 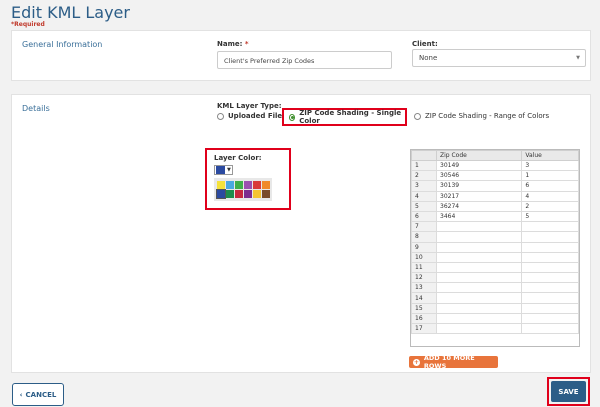 I want to click on radio-zip-single-color: ZIP Code Shading - Single Color, so click(x=344, y=117).